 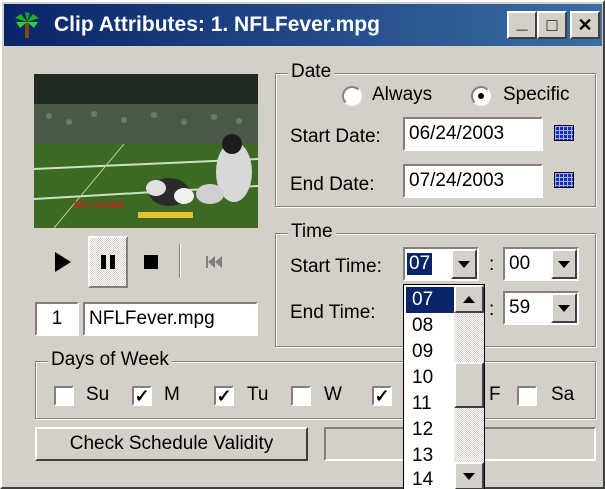 I want to click on day-label-su: Su, so click(x=97, y=395).